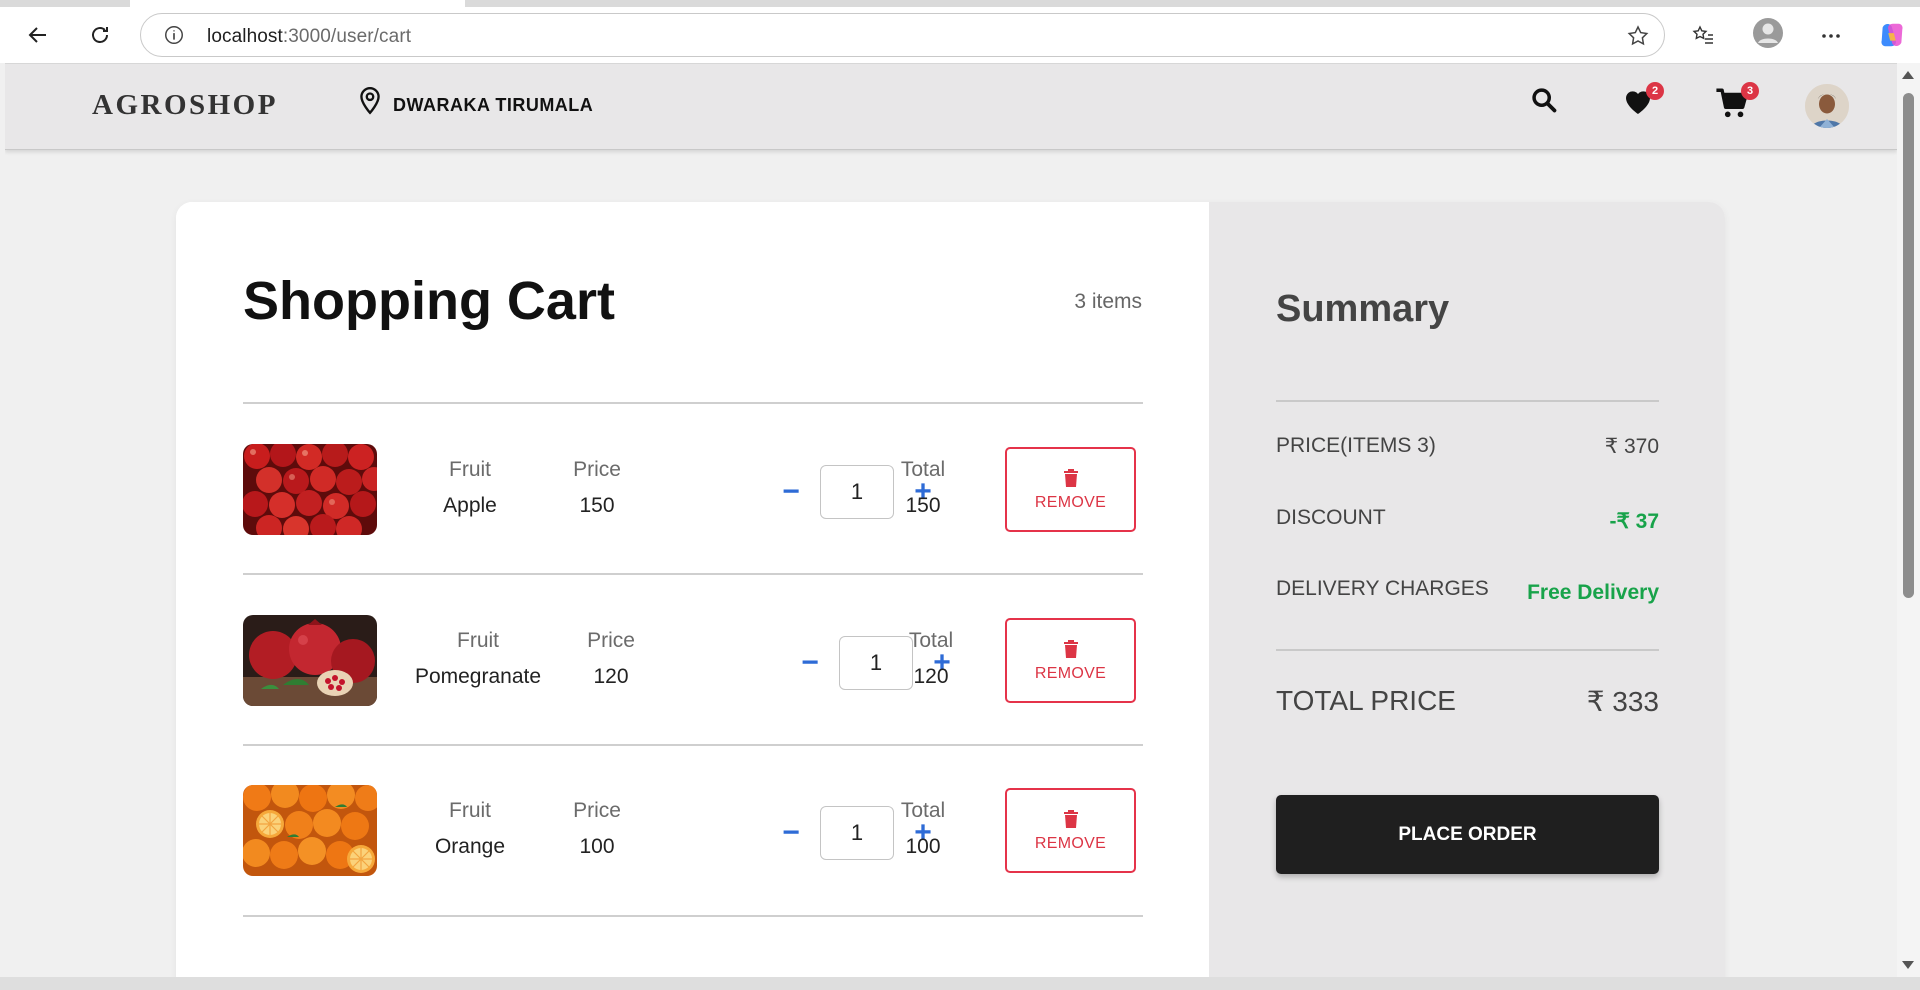 The image size is (1920, 990). Describe the element at coordinates (923, 505) in the screenshot. I see `total-value: 150` at that location.